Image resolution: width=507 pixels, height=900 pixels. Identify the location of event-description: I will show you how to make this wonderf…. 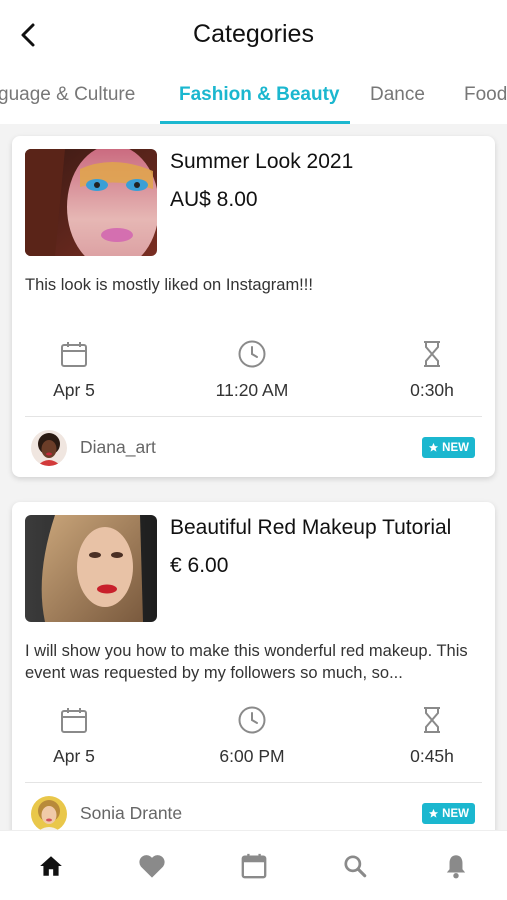
(246, 662).